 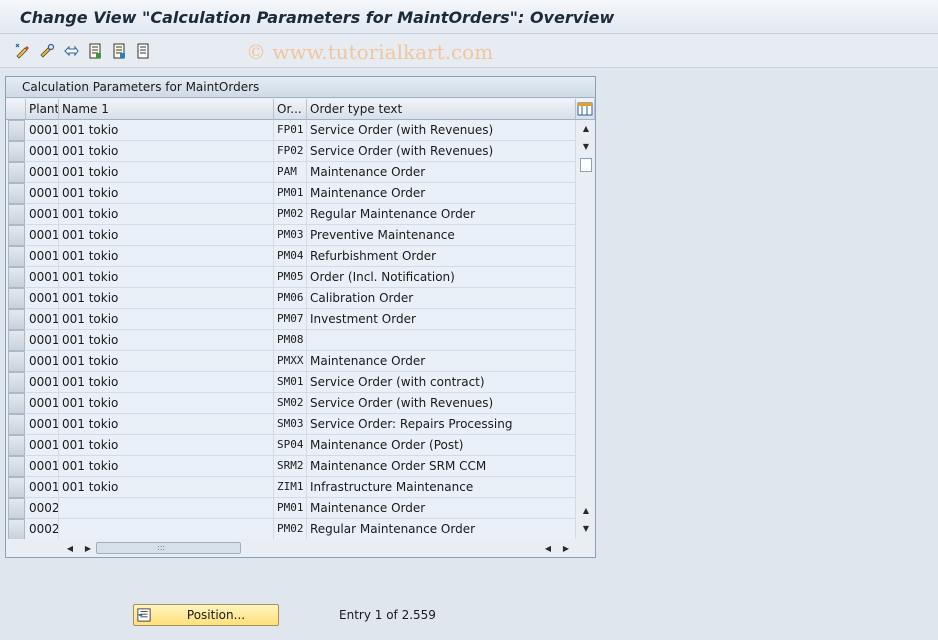 What do you see at coordinates (441, 487) in the screenshot?
I see `cell-order-text: Infrastructure Maintenance` at bounding box center [441, 487].